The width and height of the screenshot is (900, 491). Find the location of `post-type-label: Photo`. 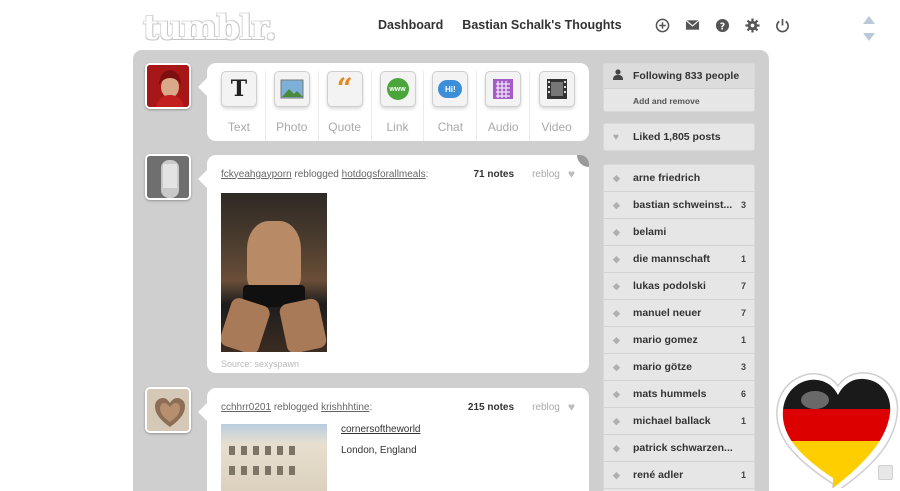

post-type-label: Photo is located at coordinates (292, 127).